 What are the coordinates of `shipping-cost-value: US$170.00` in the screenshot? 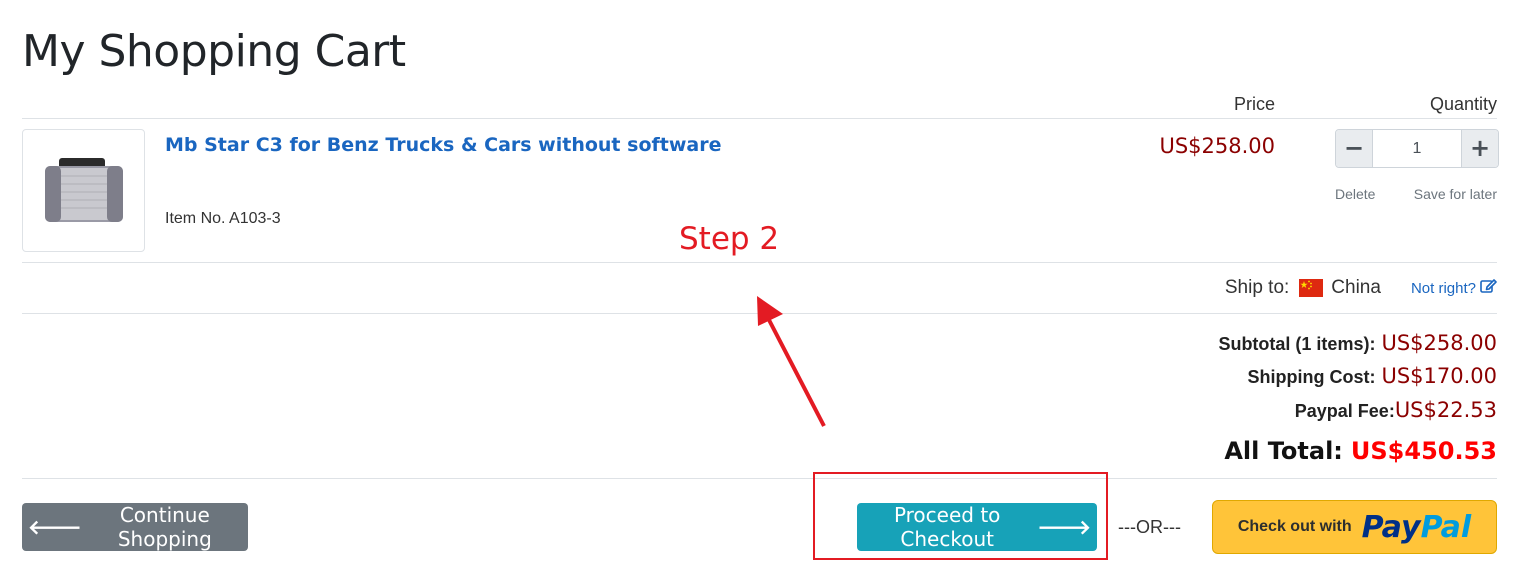 It's located at (1439, 376).